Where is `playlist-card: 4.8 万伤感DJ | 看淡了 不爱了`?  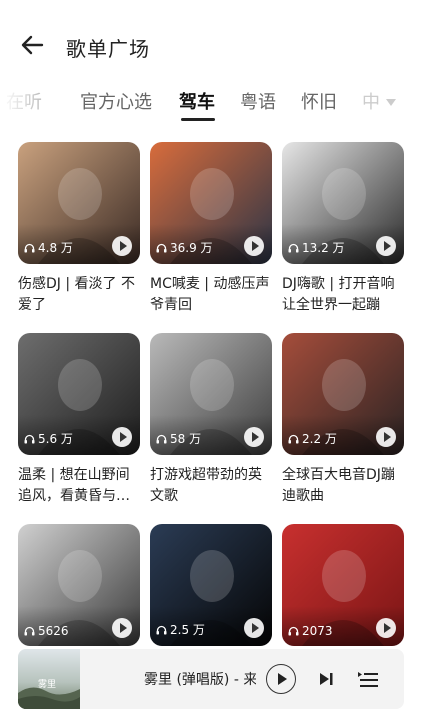 playlist-card: 4.8 万伤感DJ | 看淡了 不爱了 is located at coordinates (79, 229).